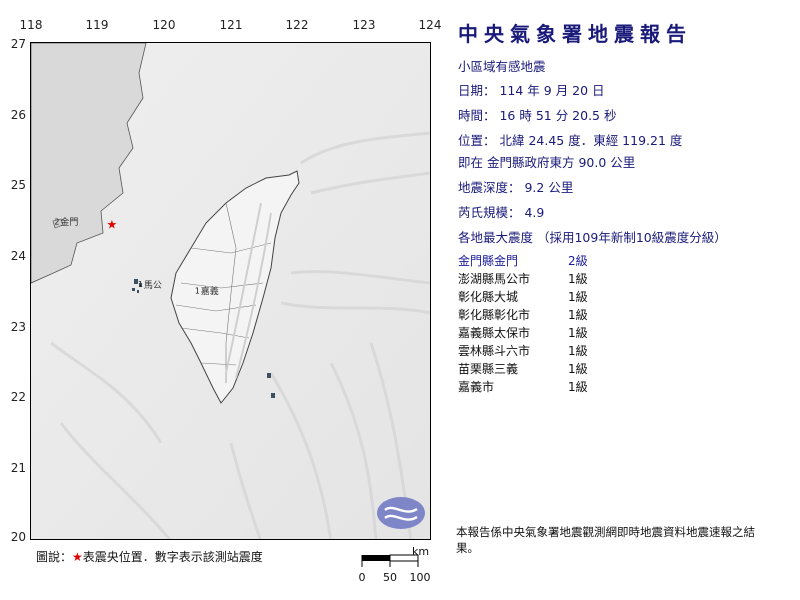 This screenshot has width=800, height=600. Describe the element at coordinates (362, 577) in the screenshot. I see `scale-label: 0` at that location.